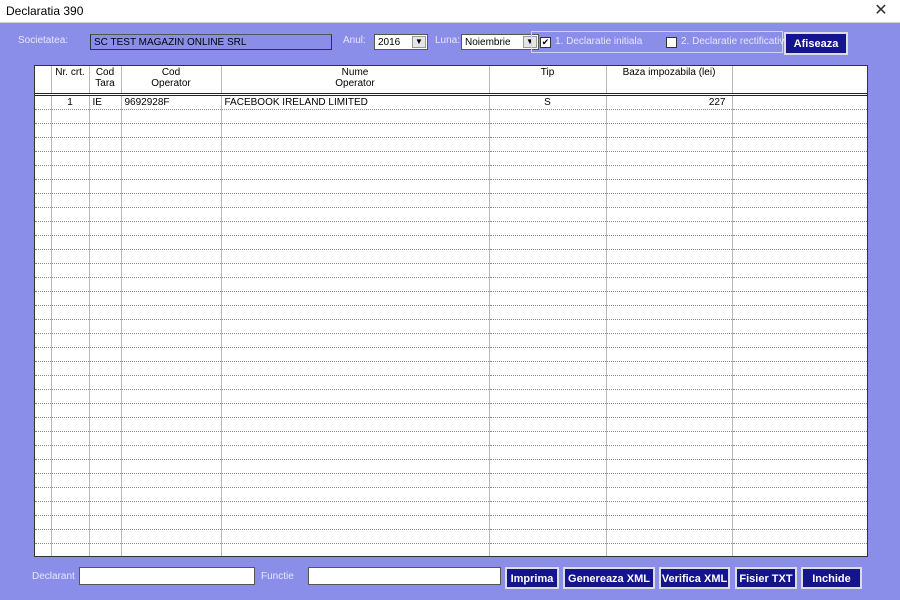 This screenshot has width=900, height=600. I want to click on initial-declaration-checkbox: ✔, so click(545, 42).